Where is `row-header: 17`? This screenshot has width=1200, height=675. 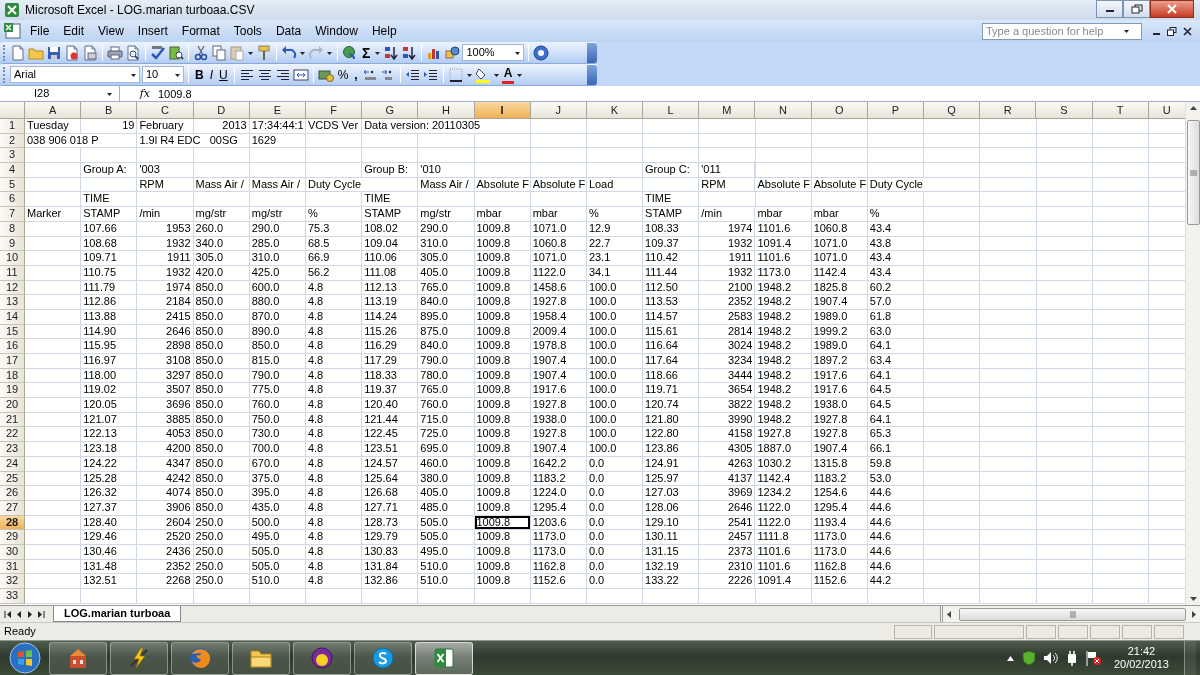 row-header: 17 is located at coordinates (12, 361).